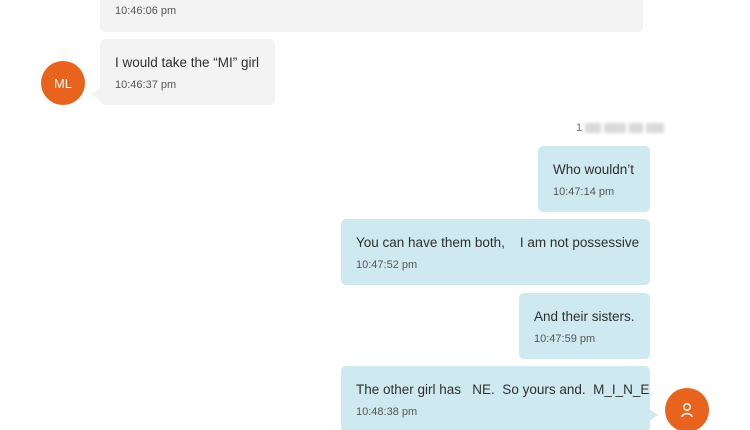 The height and width of the screenshot is (430, 750). Describe the element at coordinates (371, 16) in the screenshot. I see `message-bubble-incoming: 10:46:06 pm` at that location.